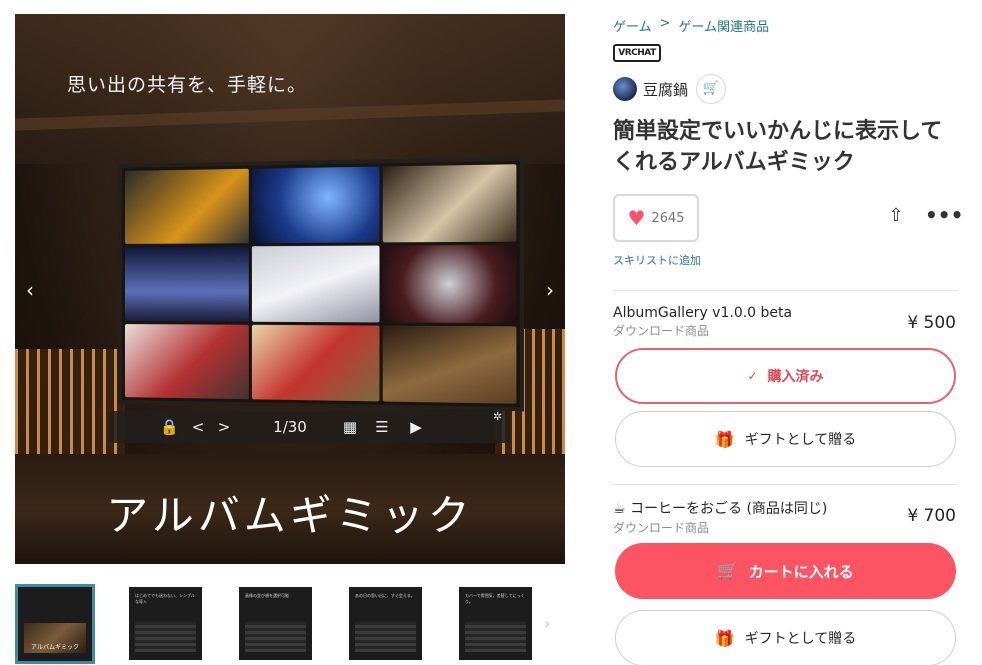 The height and width of the screenshot is (665, 982). What do you see at coordinates (55, 624) in the screenshot?
I see `thumbnail-1: アルバムギミック` at bounding box center [55, 624].